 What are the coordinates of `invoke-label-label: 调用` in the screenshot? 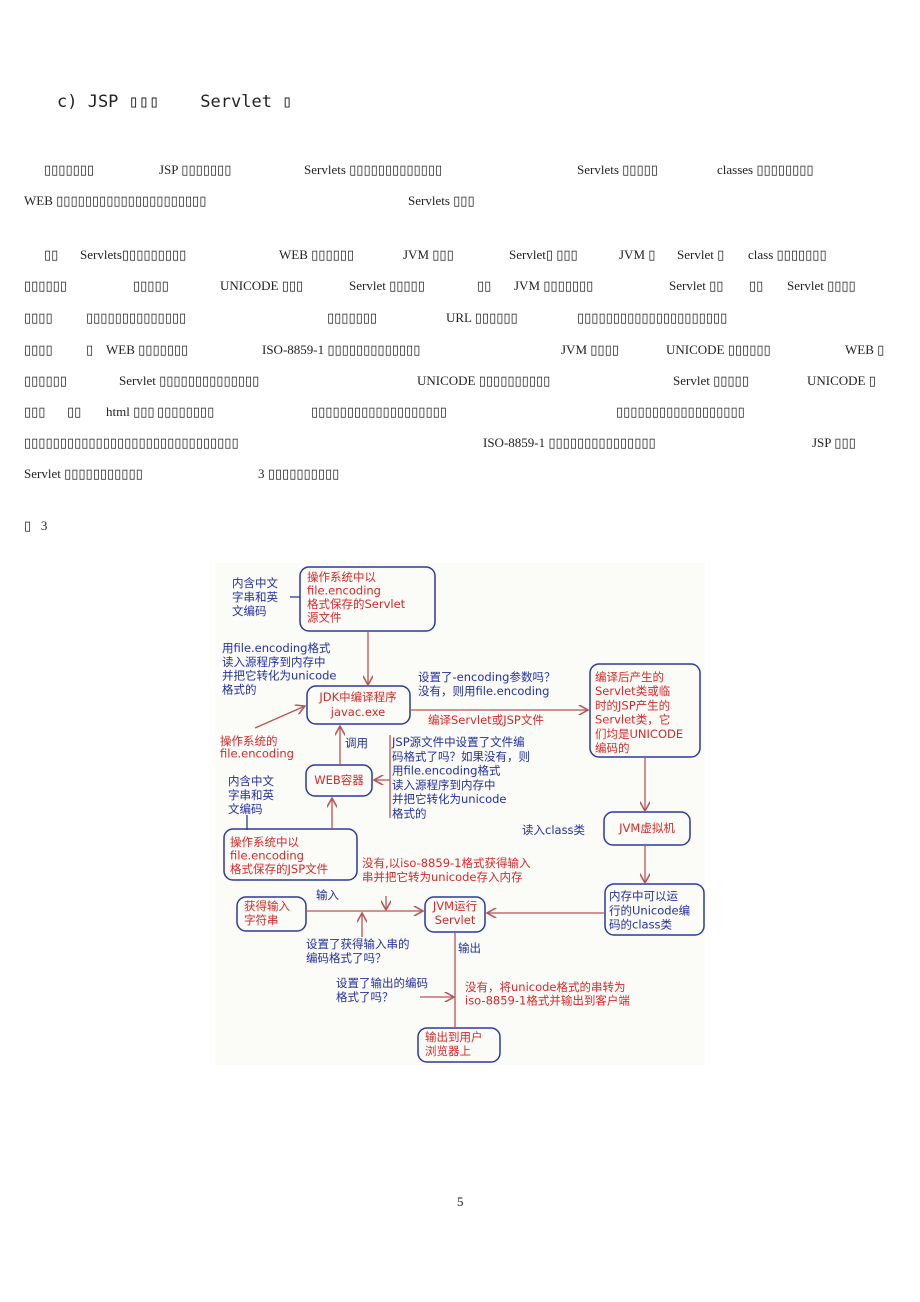 It's located at (356, 743).